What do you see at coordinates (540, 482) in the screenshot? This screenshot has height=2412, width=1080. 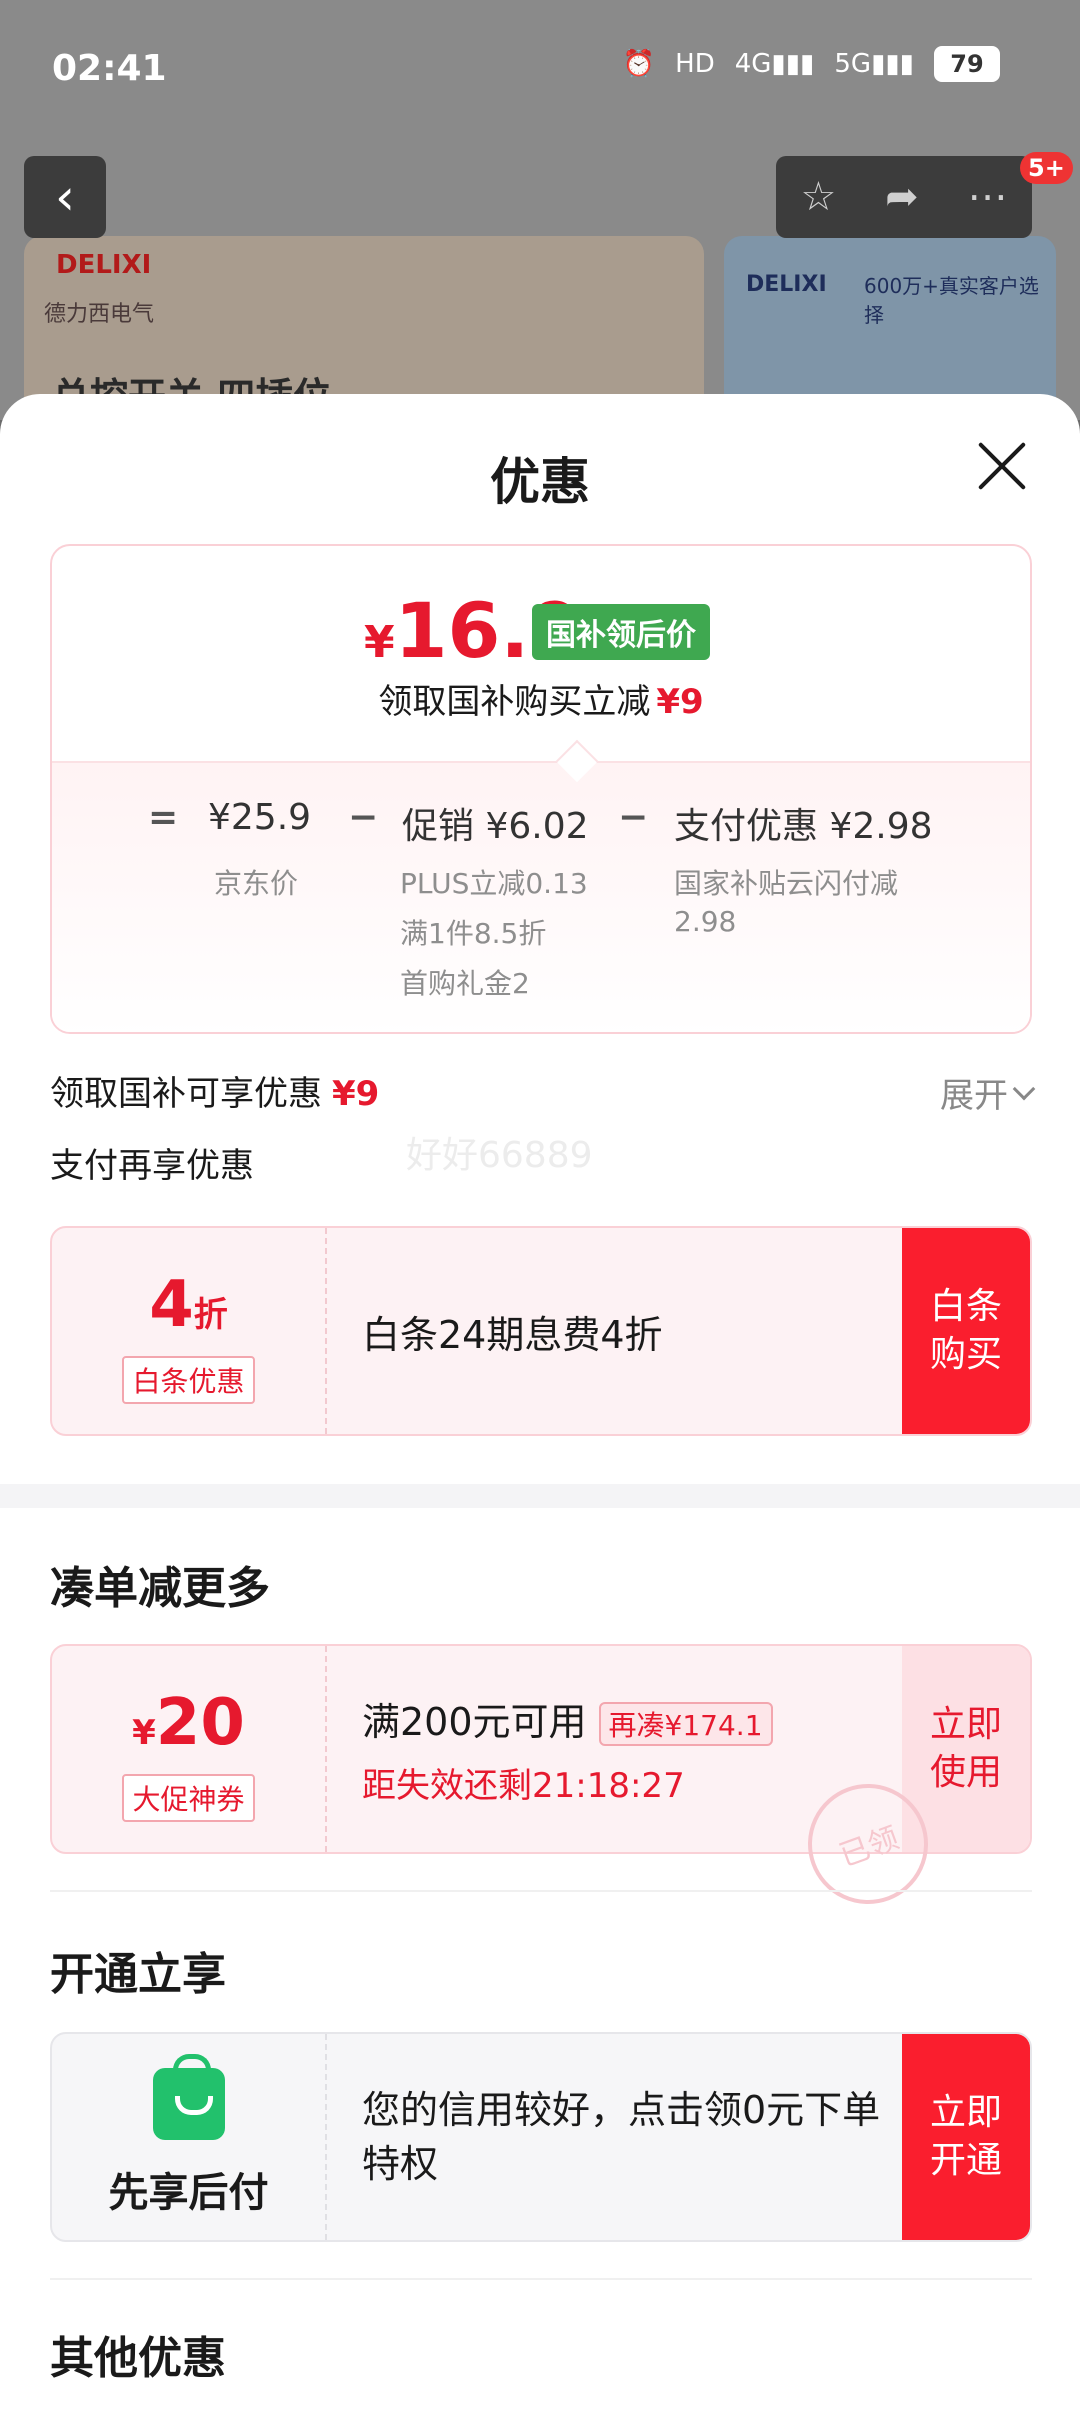 I see `sheet-title: 优惠` at bounding box center [540, 482].